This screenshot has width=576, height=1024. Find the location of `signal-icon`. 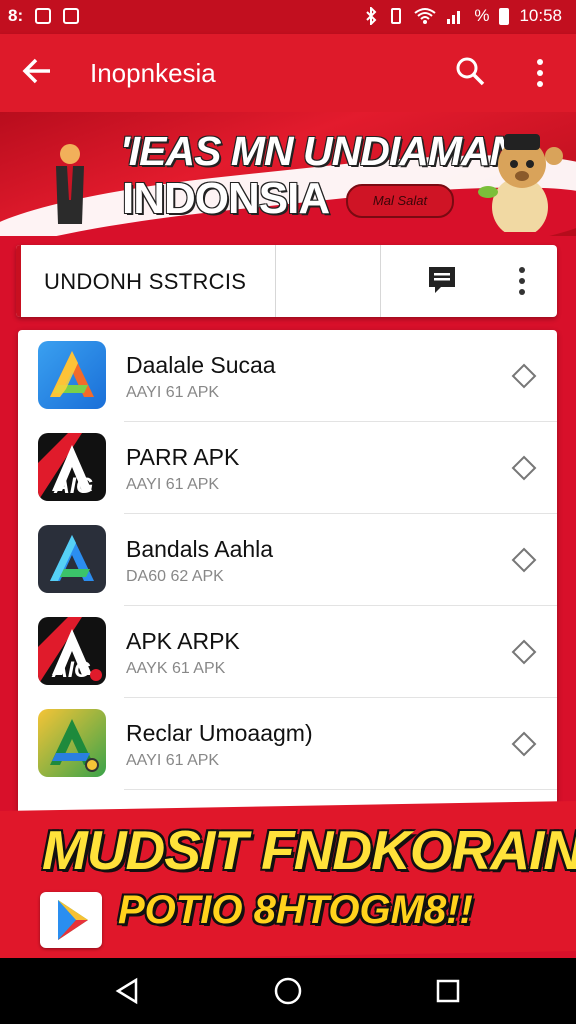

signal-icon is located at coordinates (454, 17).